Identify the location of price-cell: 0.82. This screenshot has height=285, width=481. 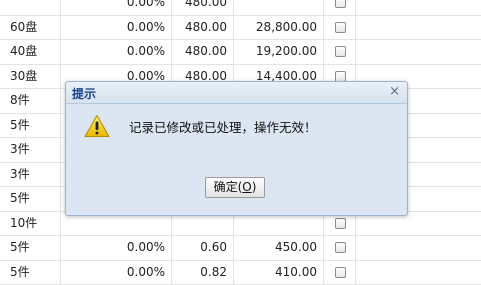
(202, 273).